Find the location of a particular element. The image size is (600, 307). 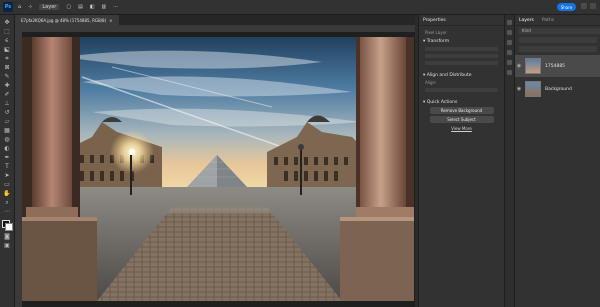

align-label: Align and Distribute is located at coordinates (449, 75).